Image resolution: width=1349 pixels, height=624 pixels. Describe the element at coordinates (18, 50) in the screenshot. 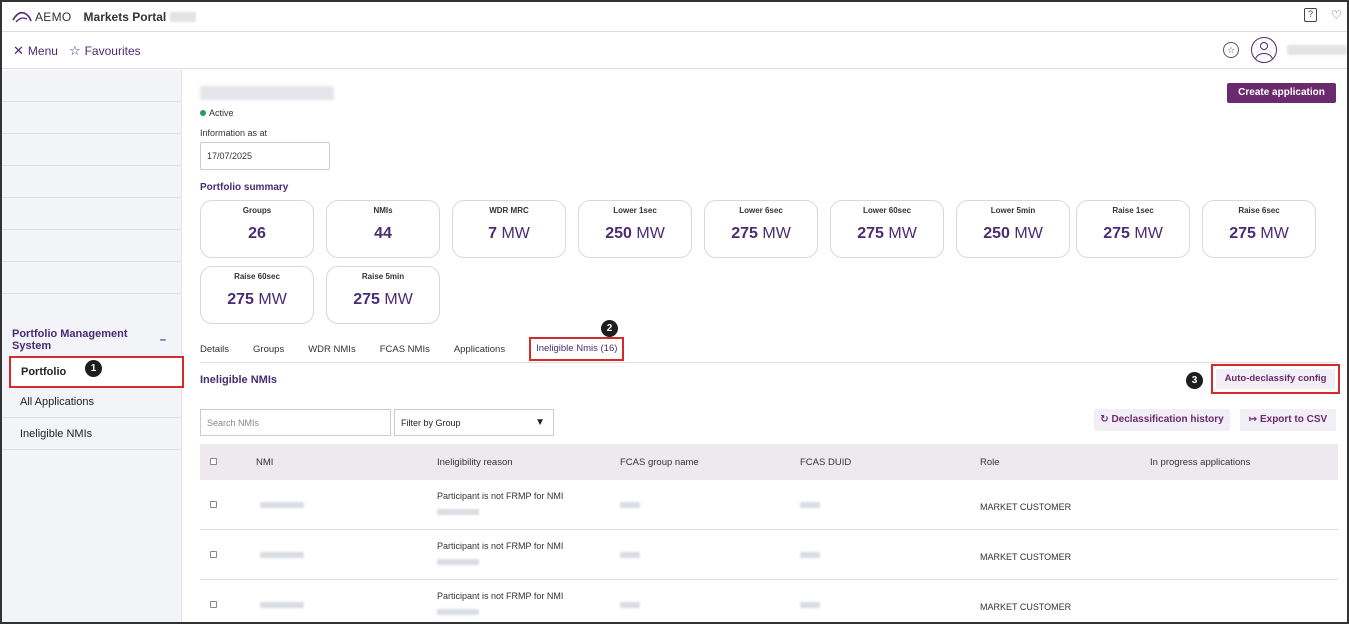

I see `close-icon: ✕` at that location.